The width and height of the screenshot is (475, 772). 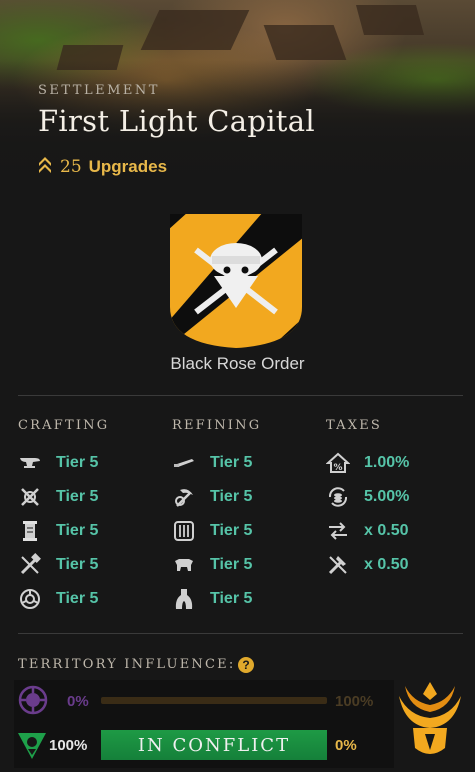 What do you see at coordinates (386, 530) in the screenshot?
I see `tax-value-3: x 0.50` at bounding box center [386, 530].